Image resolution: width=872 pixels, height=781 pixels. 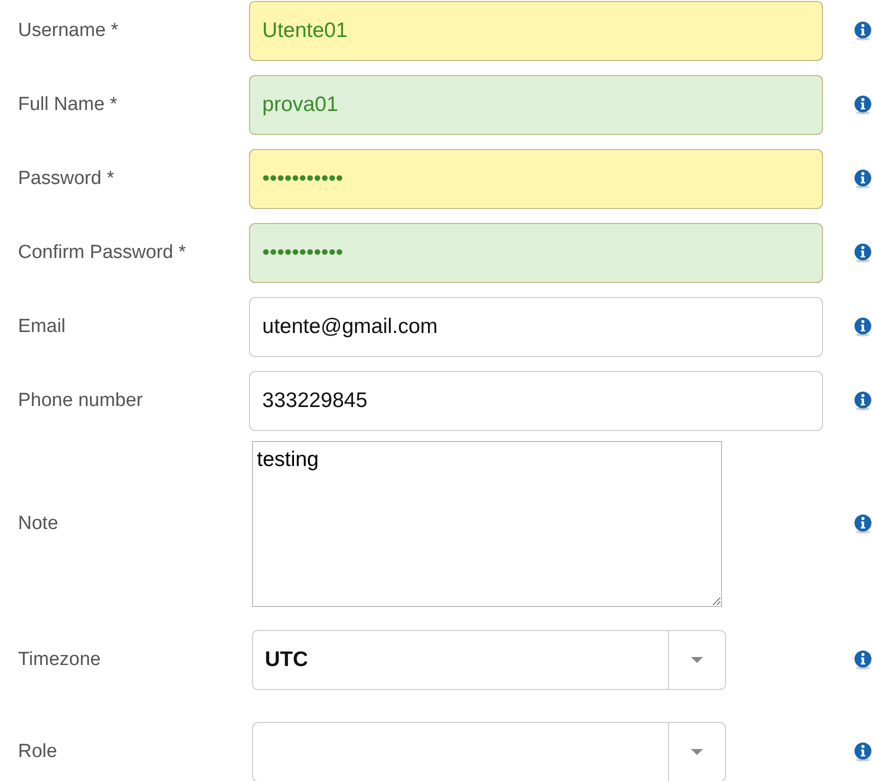 I want to click on field-label: Timezone, so click(x=60, y=660).